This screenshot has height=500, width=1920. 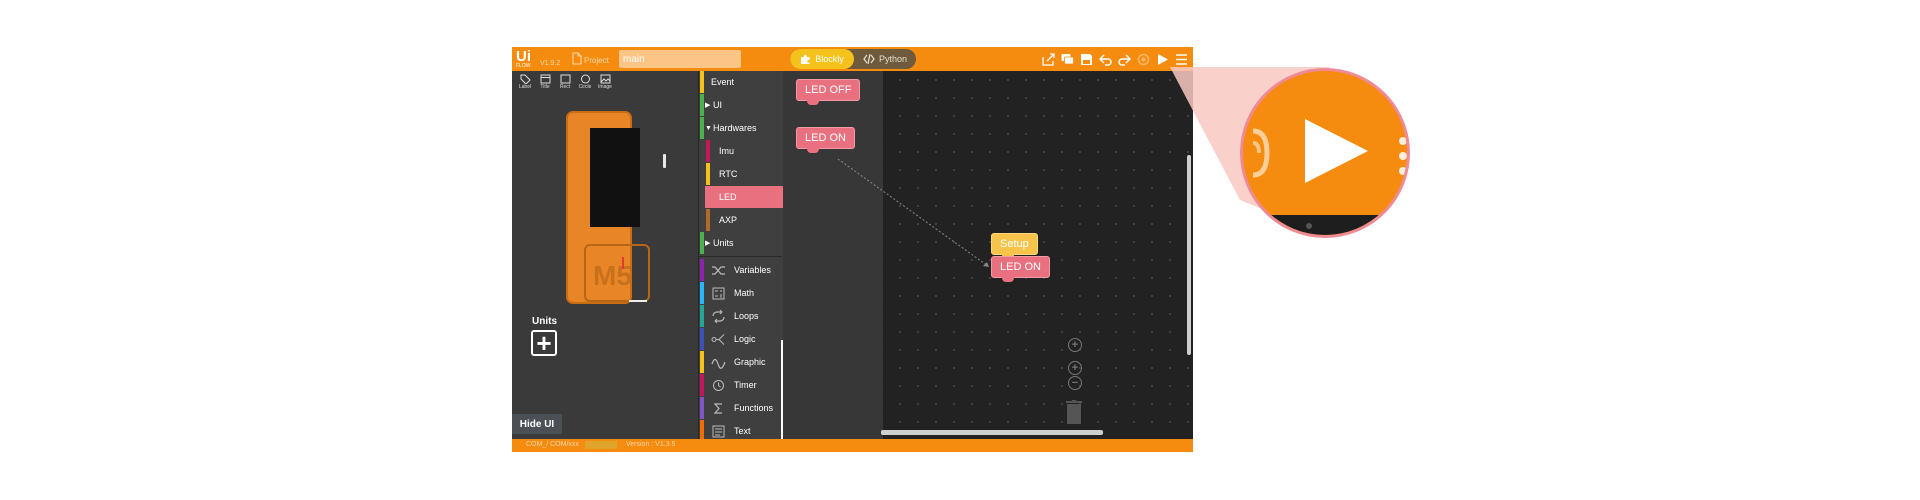 I want to click on project-button: Project, so click(x=590, y=58).